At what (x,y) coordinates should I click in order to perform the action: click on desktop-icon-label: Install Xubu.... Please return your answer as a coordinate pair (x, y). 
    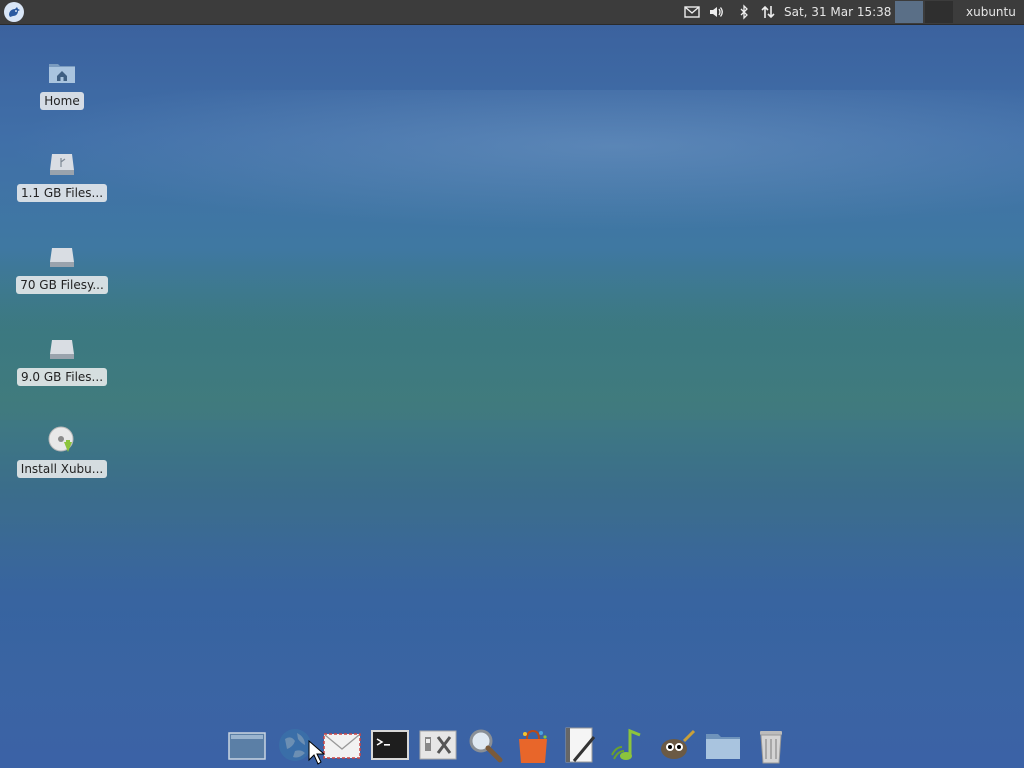
    Looking at the image, I should click on (62, 469).